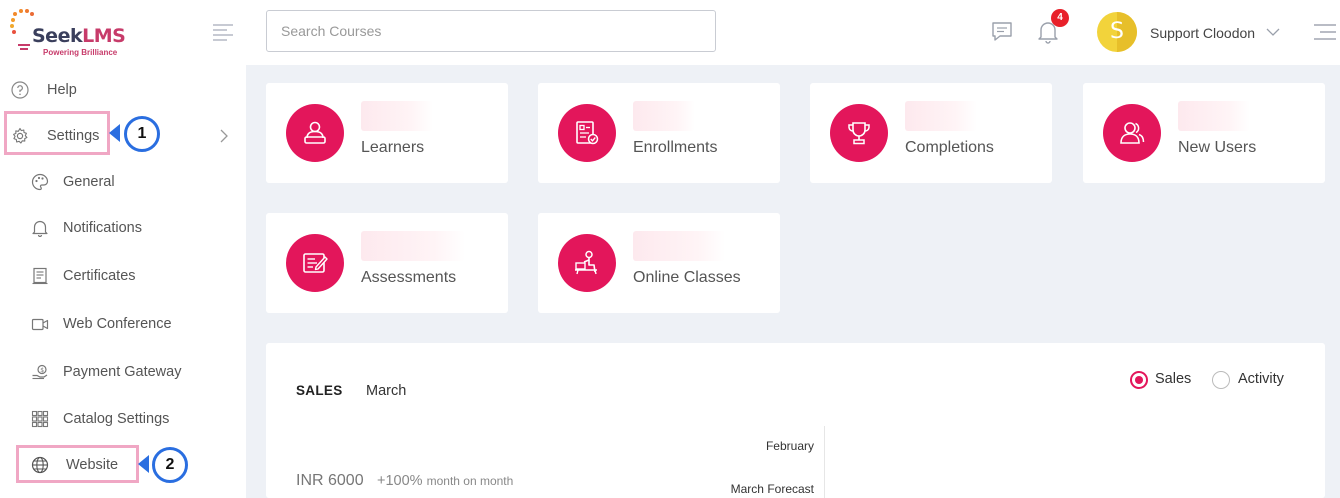 Image resolution: width=1340 pixels, height=498 pixels. Describe the element at coordinates (40, 182) in the screenshot. I see `palette-icon` at that location.